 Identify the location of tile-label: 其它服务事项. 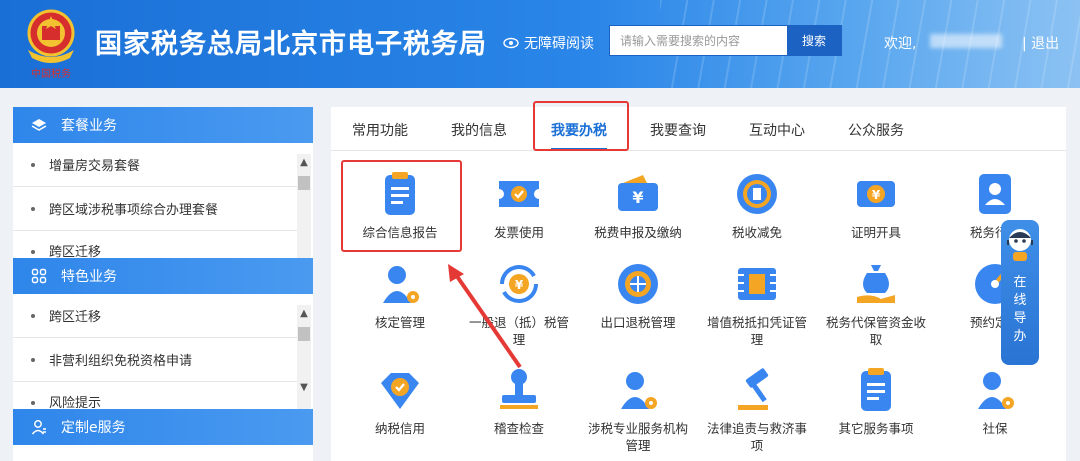
(876, 428).